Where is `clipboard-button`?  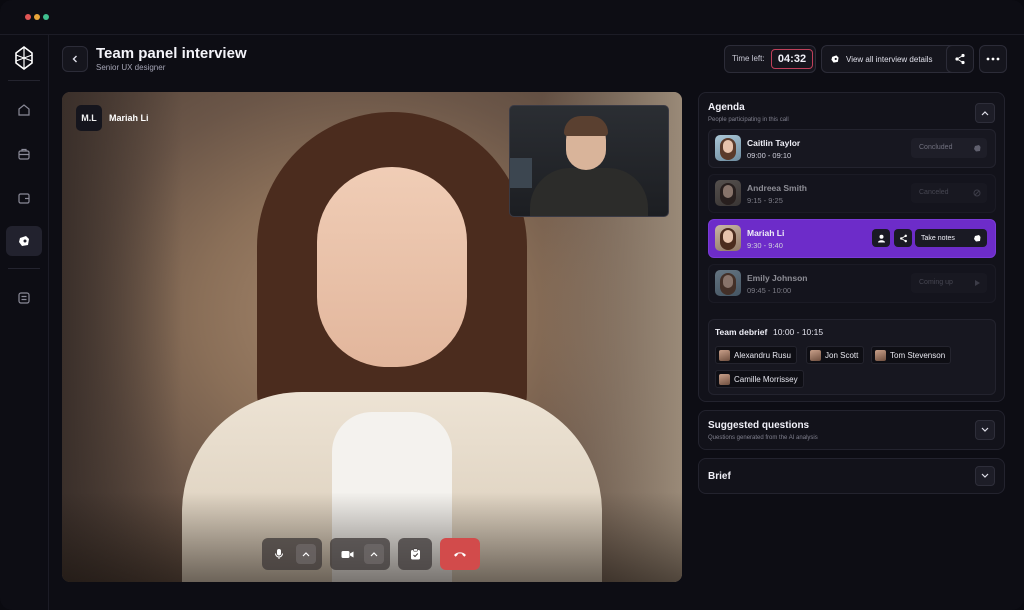
clipboard-button is located at coordinates (415, 554).